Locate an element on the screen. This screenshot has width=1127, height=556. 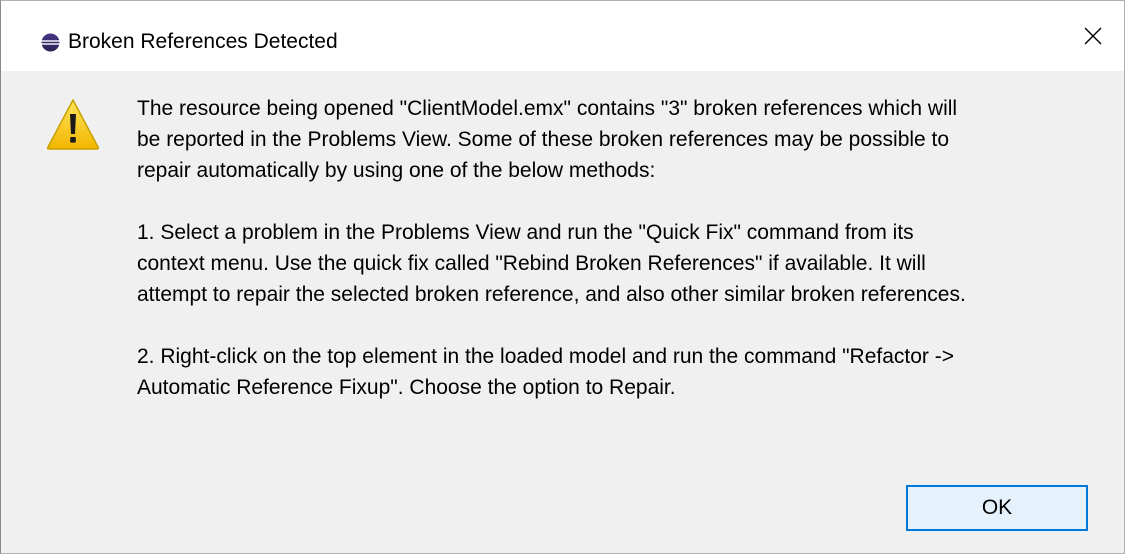
close-button is located at coordinates (1093, 36).